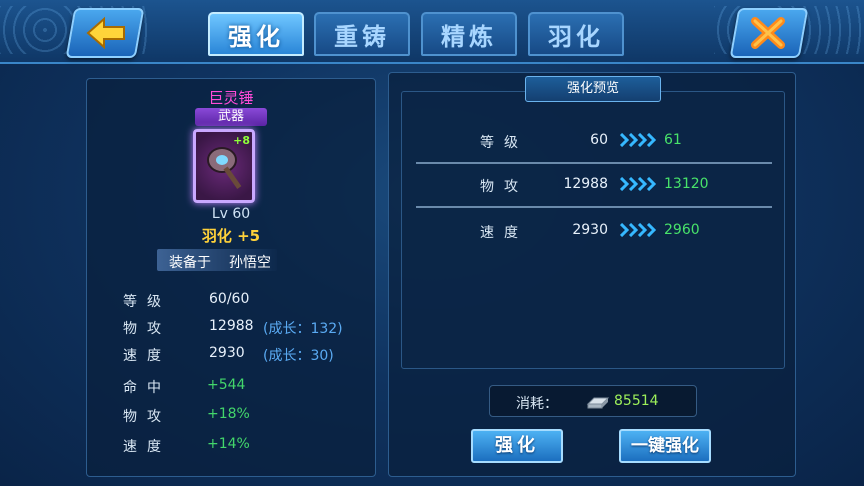  What do you see at coordinates (673, 140) in the screenshot?
I see `preview-new-value: 61` at bounding box center [673, 140].